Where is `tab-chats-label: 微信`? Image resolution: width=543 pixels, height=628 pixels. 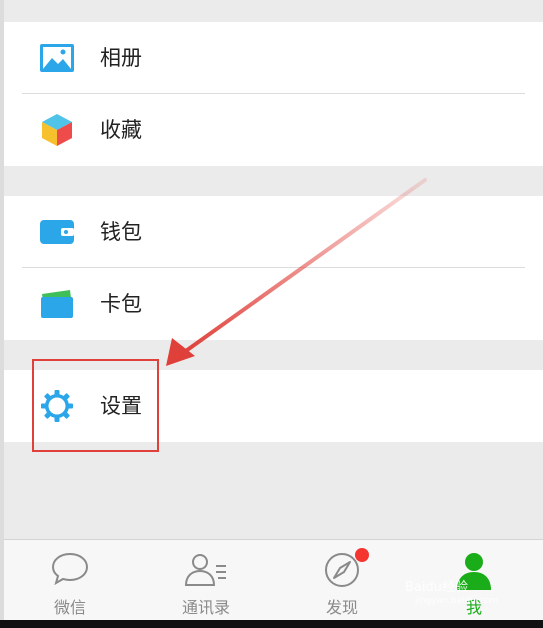 tab-chats-label: 微信 is located at coordinates (69, 607).